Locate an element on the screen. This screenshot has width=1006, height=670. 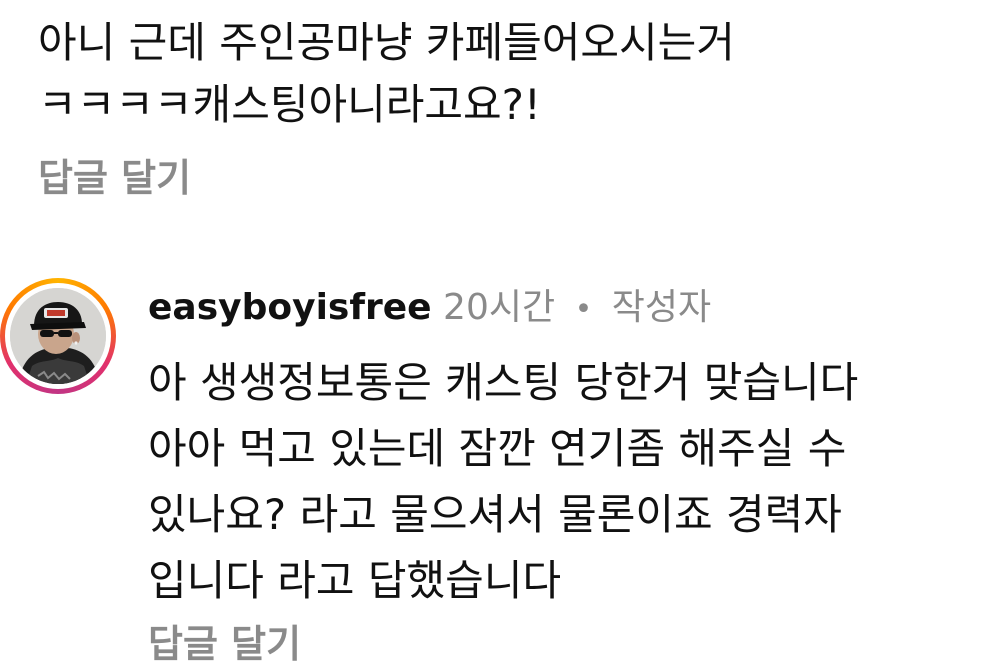
avatar-inner-border is located at coordinates (58, 336).